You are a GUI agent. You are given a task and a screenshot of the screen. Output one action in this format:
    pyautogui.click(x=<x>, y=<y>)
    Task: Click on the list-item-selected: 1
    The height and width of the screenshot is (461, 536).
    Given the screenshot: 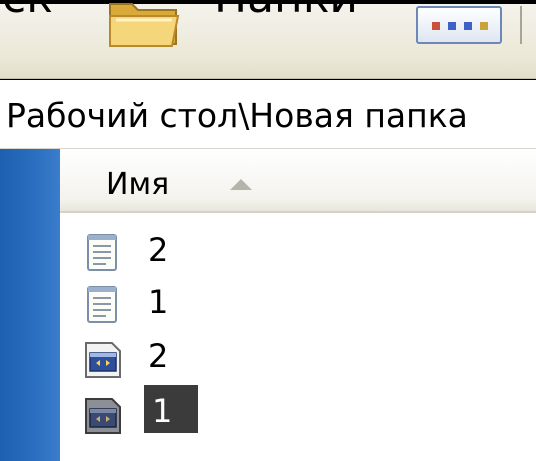 What is the action you would take?
    pyautogui.click(x=302, y=411)
    